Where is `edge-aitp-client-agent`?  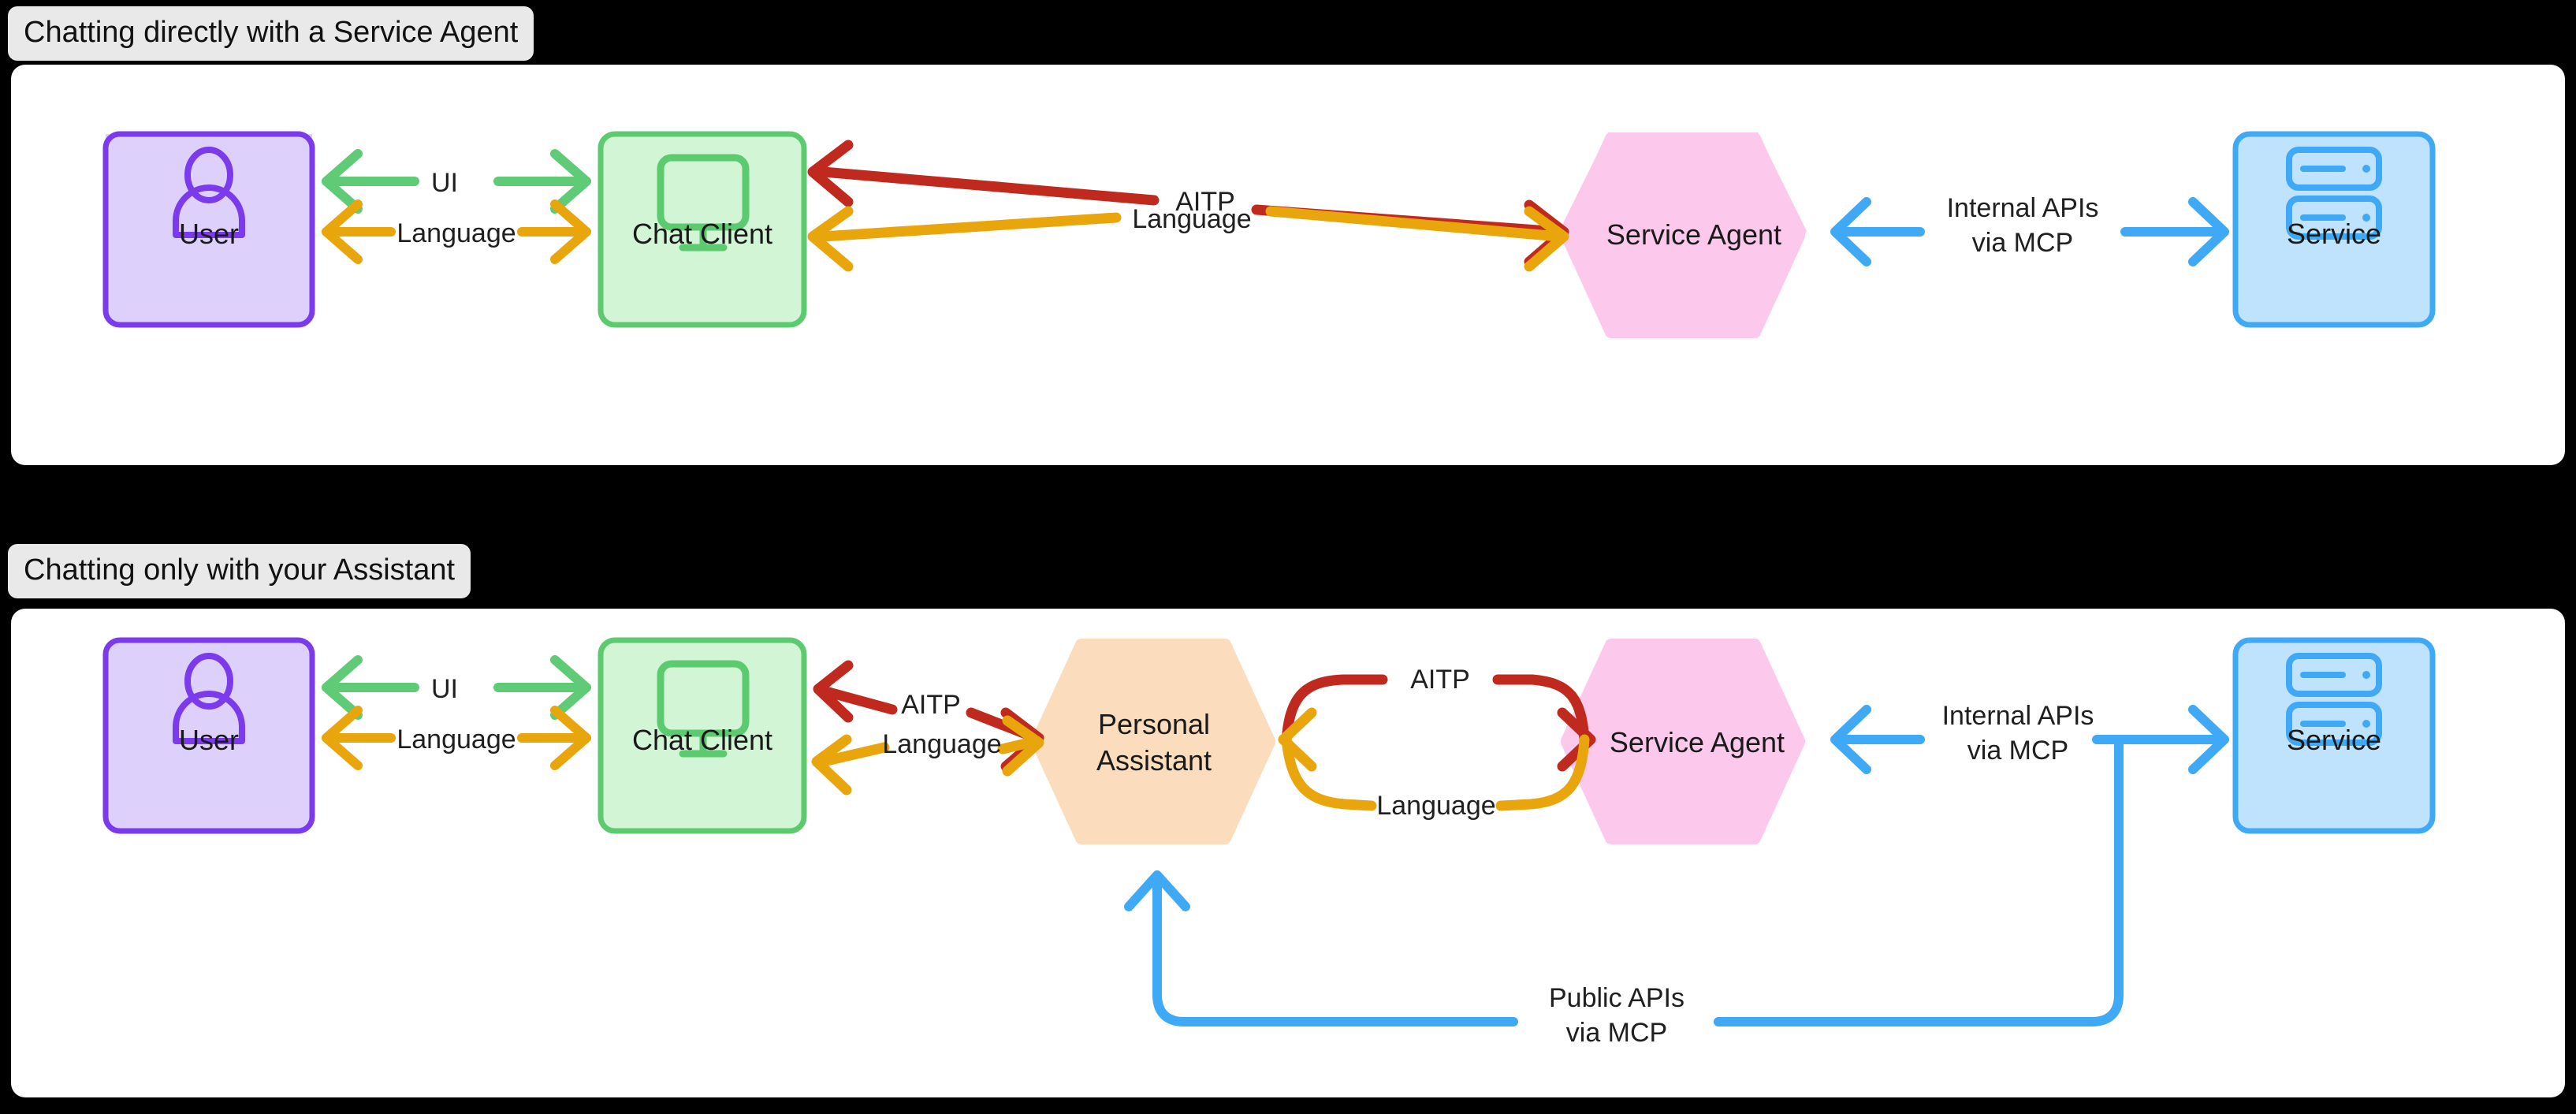
edge-aitp-client-agent is located at coordinates (1188, 203).